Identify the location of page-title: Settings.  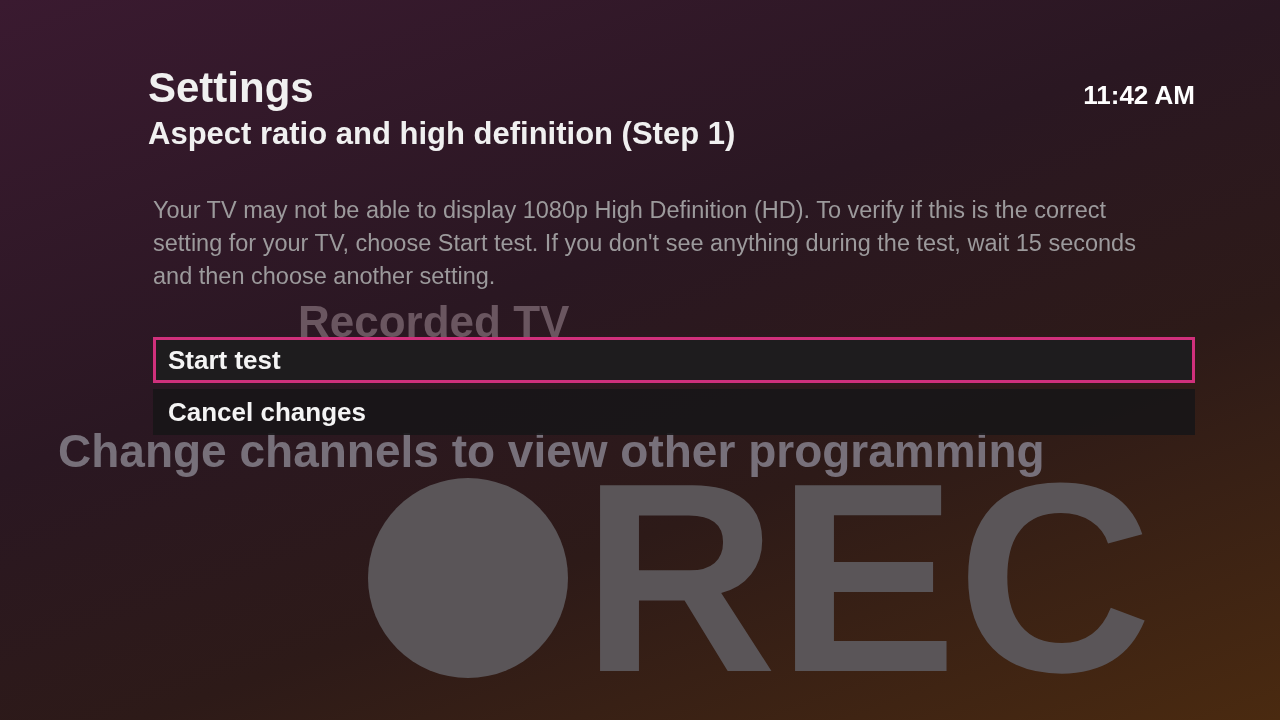
(231, 88).